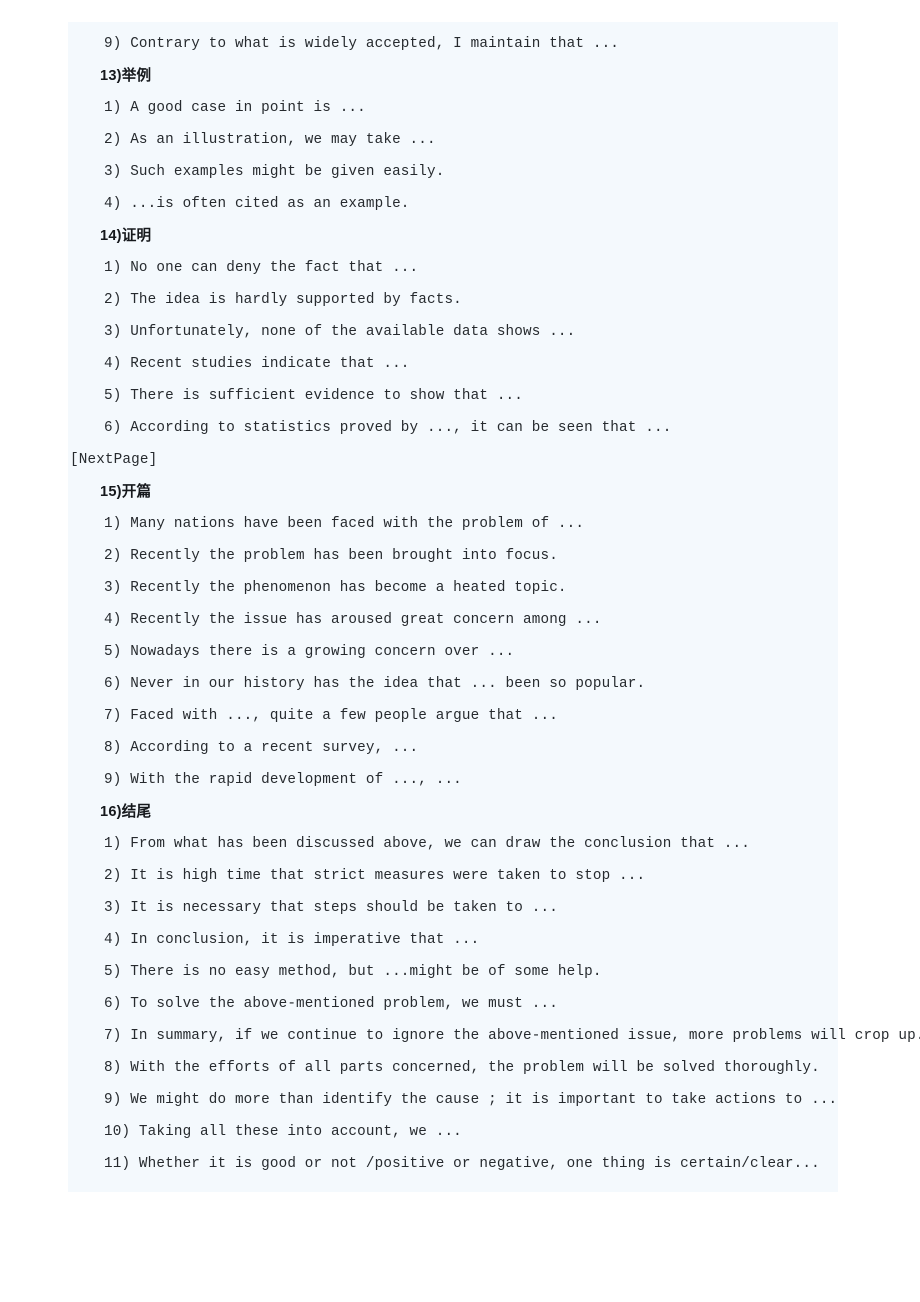 This screenshot has height=1302, width=920. What do you see at coordinates (126, 236) in the screenshot?
I see `section-heading: 14)证明` at bounding box center [126, 236].